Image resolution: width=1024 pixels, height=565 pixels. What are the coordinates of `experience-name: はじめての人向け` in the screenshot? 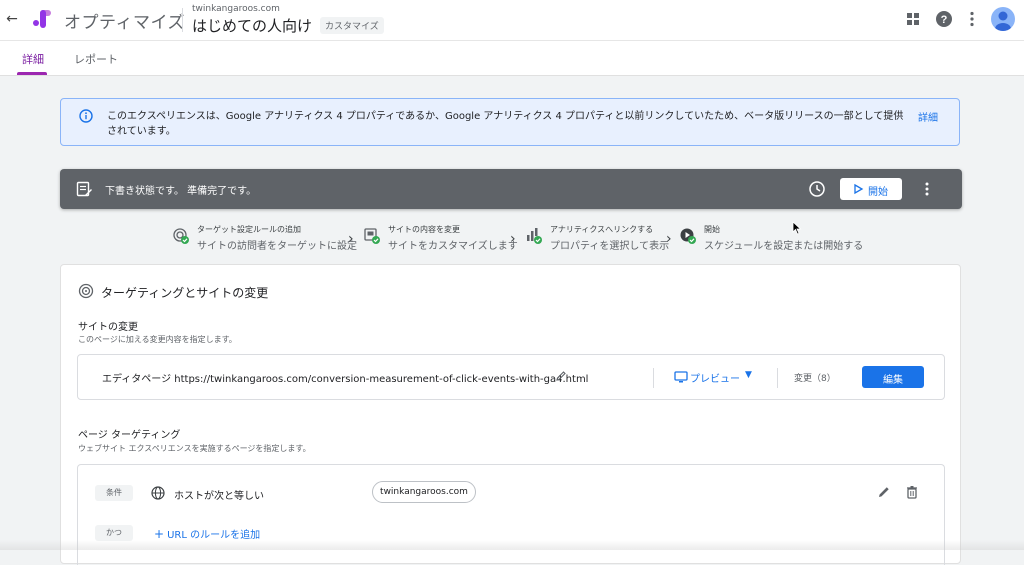 It's located at (252, 26).